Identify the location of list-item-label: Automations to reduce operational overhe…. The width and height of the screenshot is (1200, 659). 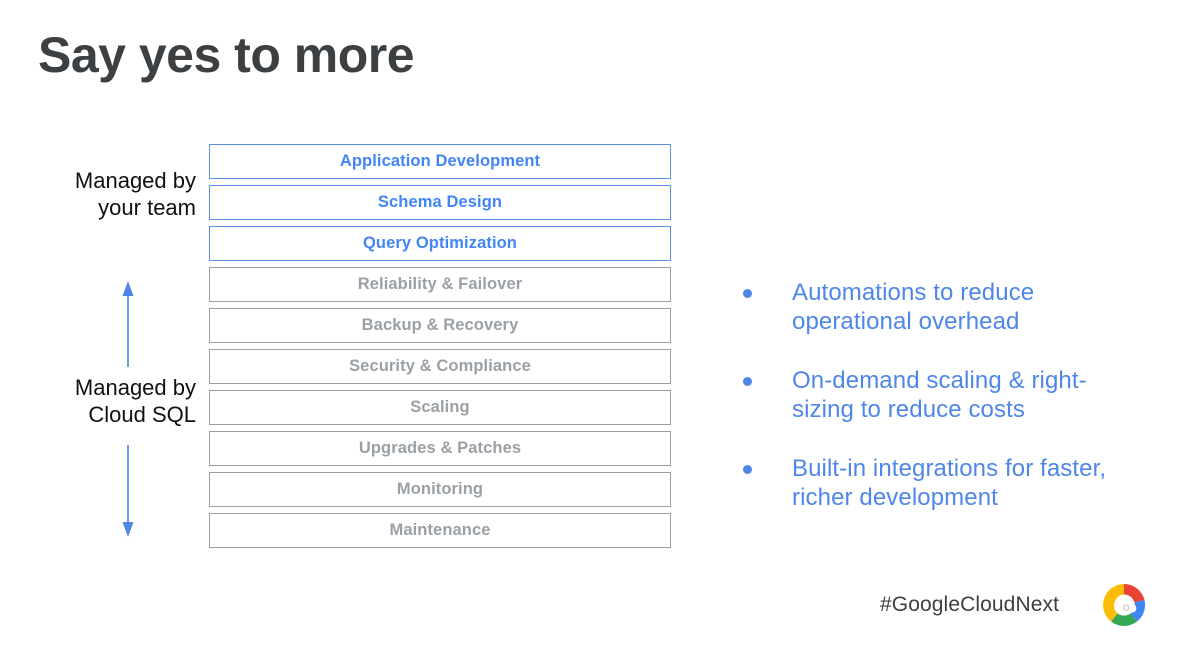
(913, 307).